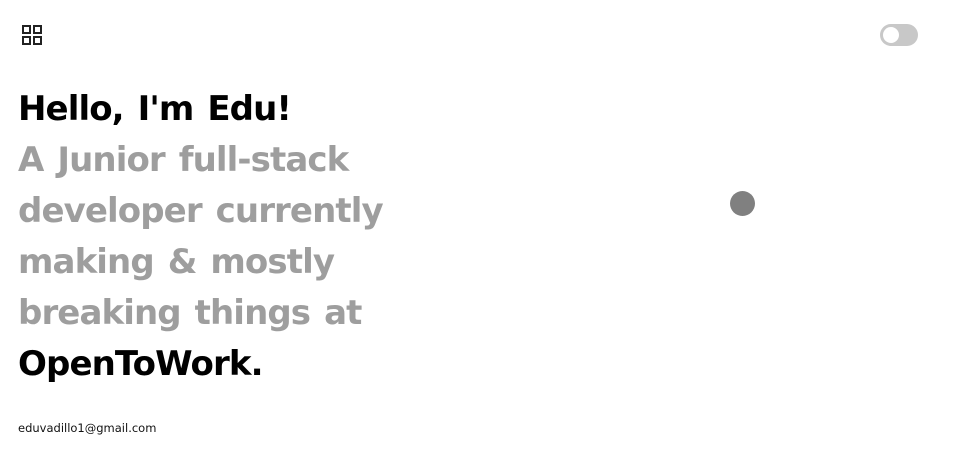 Image resolution: width=960 pixels, height=459 pixels. I want to click on cursor-dot, so click(742, 203).